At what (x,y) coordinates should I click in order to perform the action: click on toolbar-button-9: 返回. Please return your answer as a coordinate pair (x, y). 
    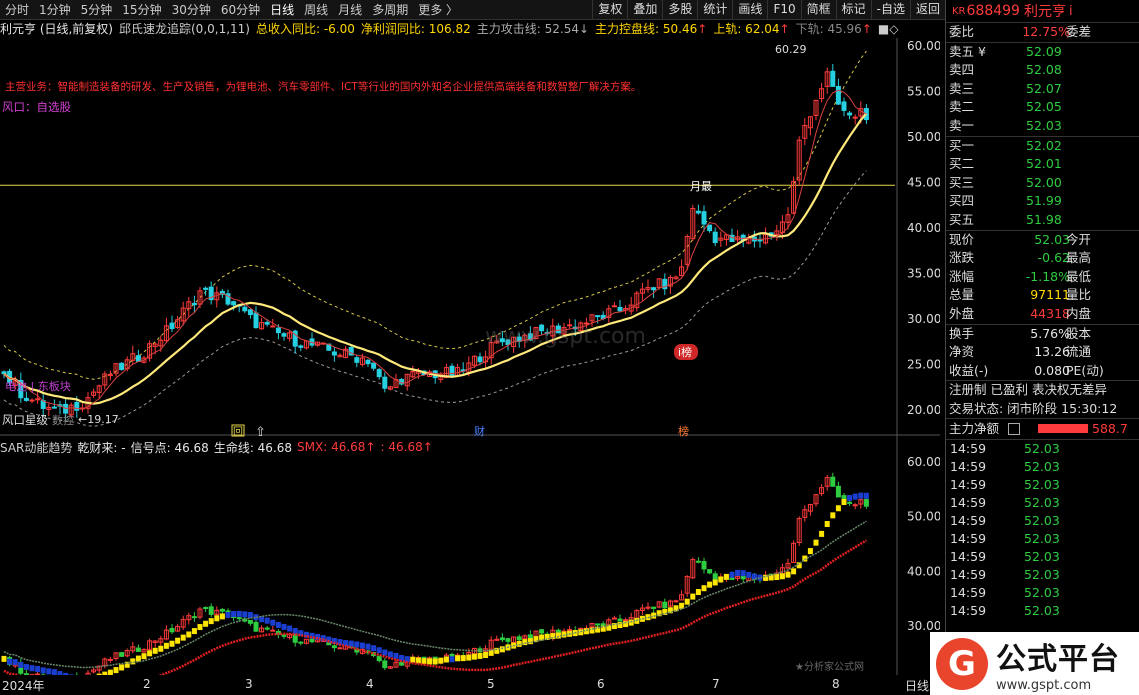
    Looking at the image, I should click on (927, 9).